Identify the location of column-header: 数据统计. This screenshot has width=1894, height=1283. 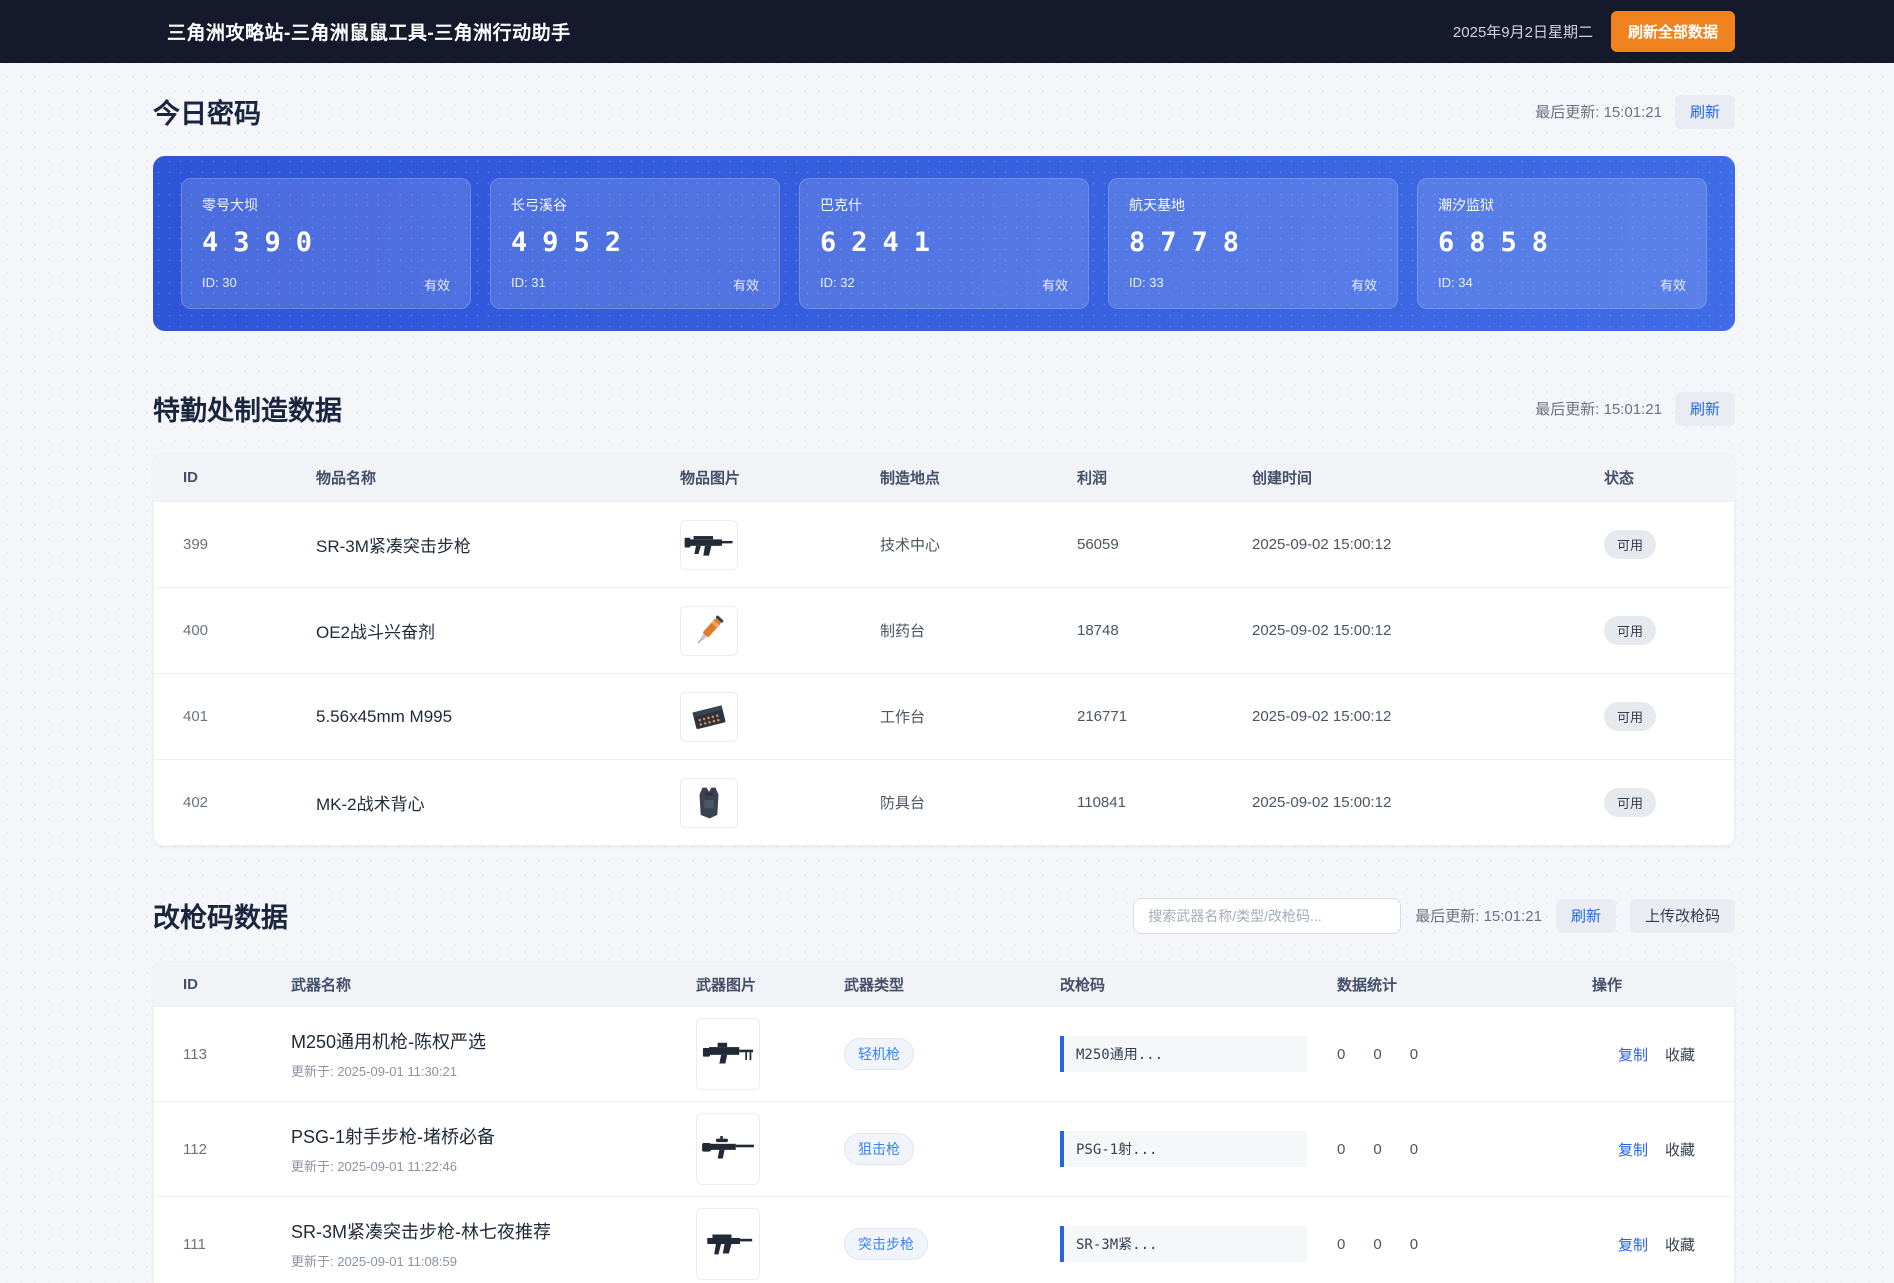
(1367, 985).